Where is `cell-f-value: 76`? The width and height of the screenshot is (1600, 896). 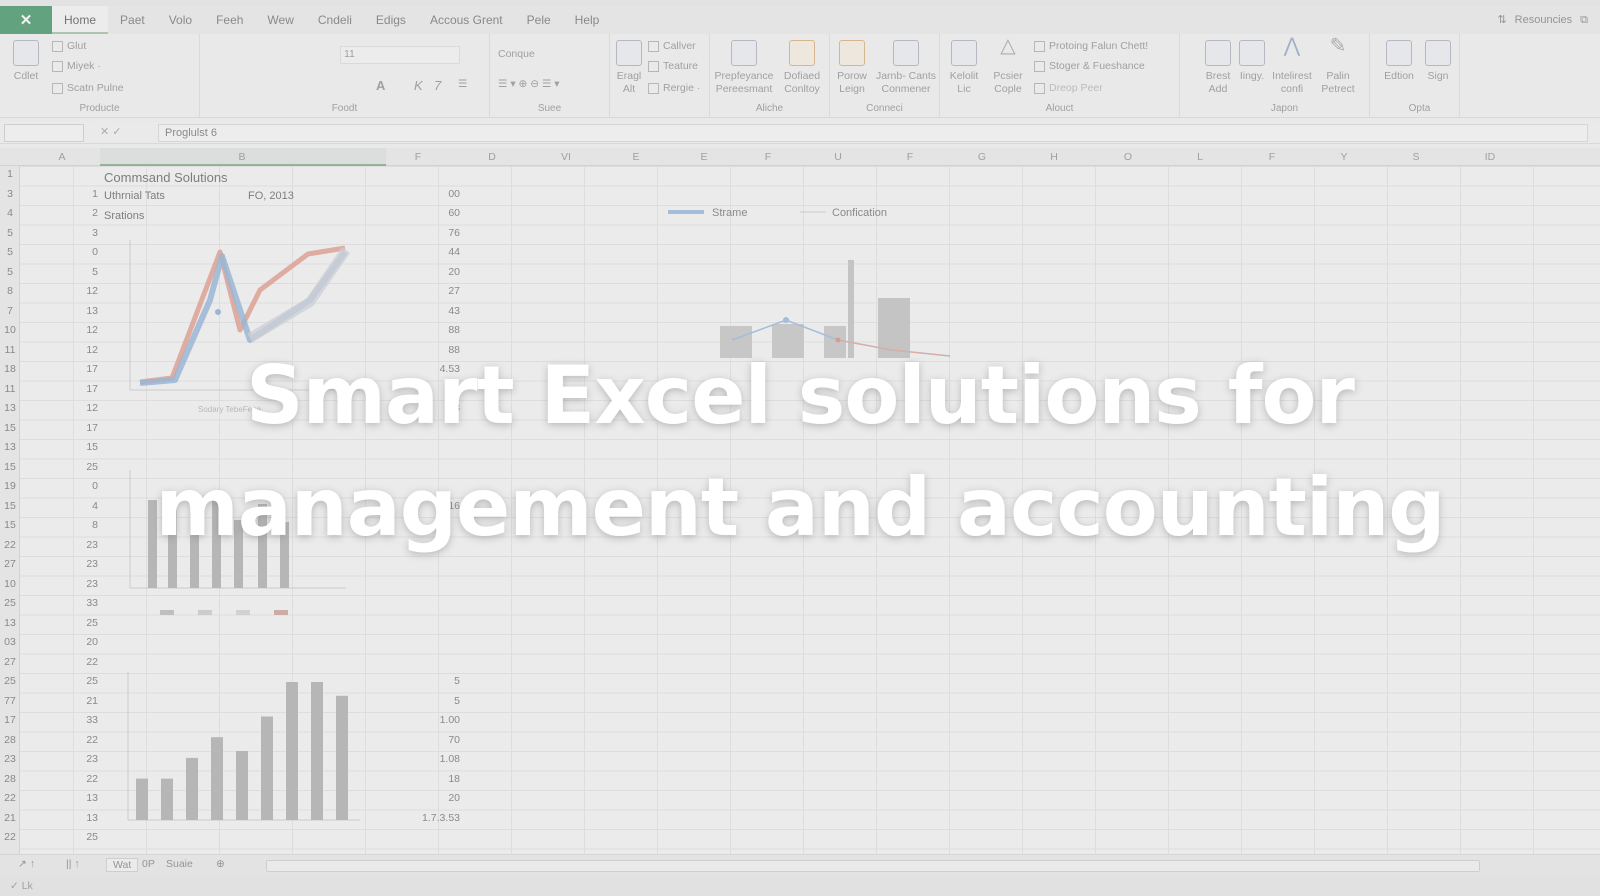
cell-f-value: 76 is located at coordinates (430, 233).